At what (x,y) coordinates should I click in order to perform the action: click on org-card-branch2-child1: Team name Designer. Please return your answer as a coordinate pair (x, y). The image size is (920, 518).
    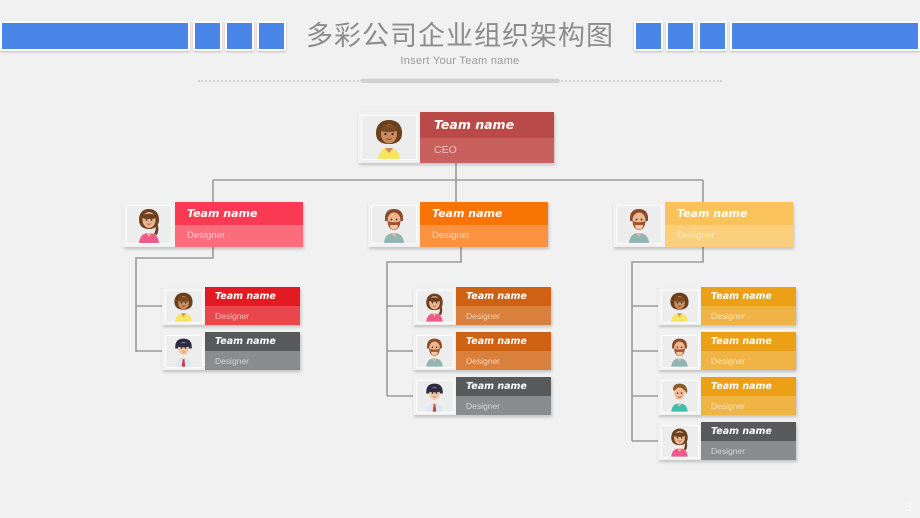
    Looking at the image, I should click on (482, 306).